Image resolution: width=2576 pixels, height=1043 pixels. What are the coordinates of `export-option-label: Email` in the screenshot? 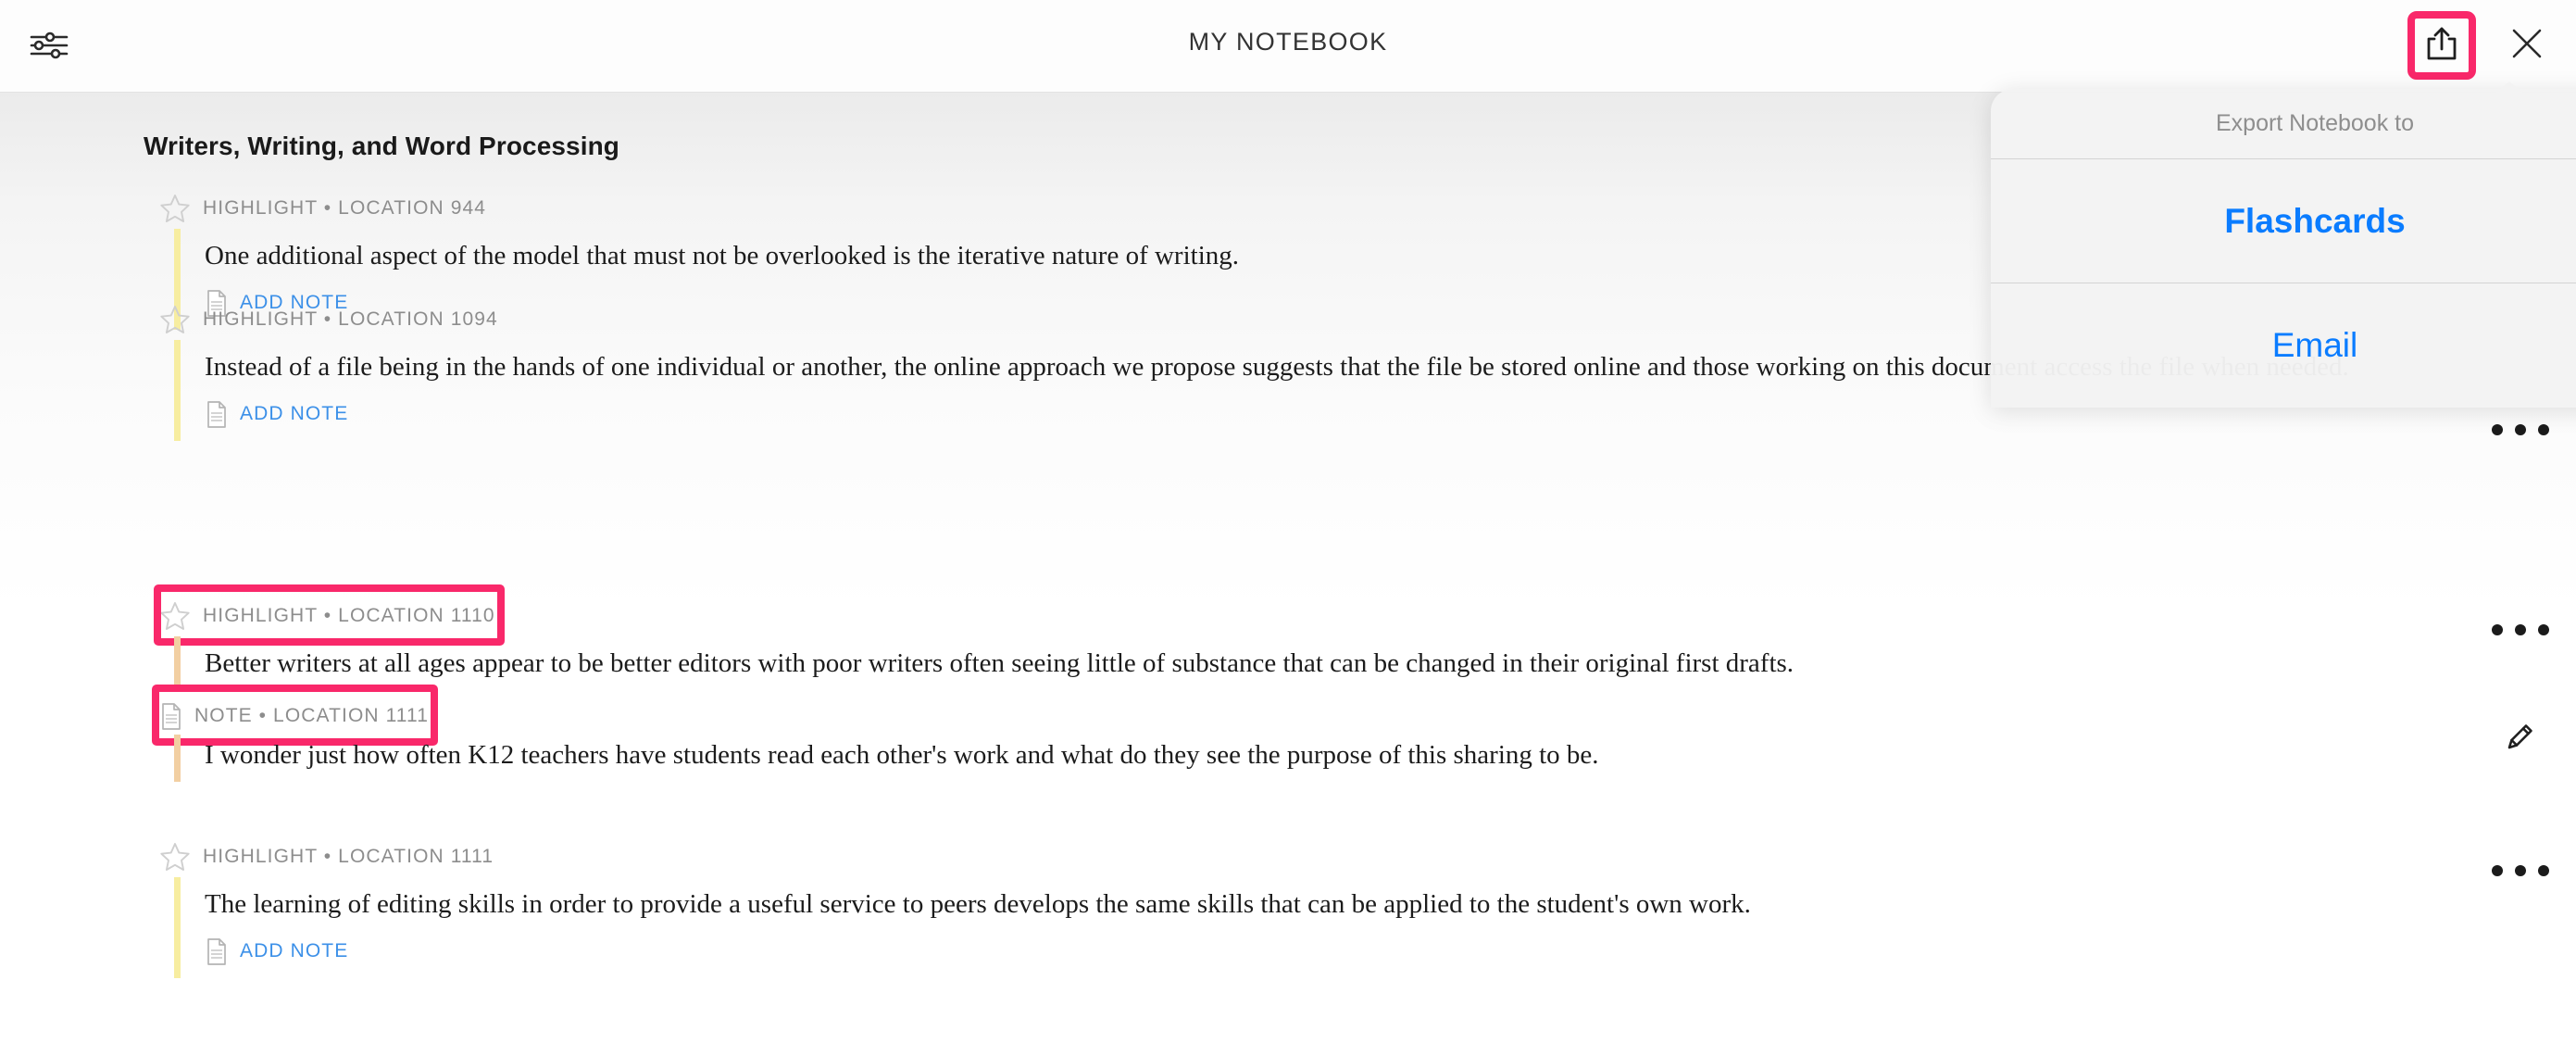 It's located at (2314, 345).